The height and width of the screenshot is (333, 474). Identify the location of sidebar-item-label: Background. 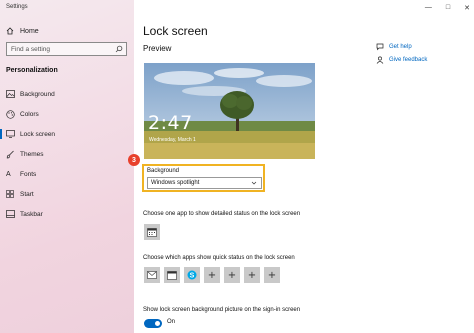
(37, 94).